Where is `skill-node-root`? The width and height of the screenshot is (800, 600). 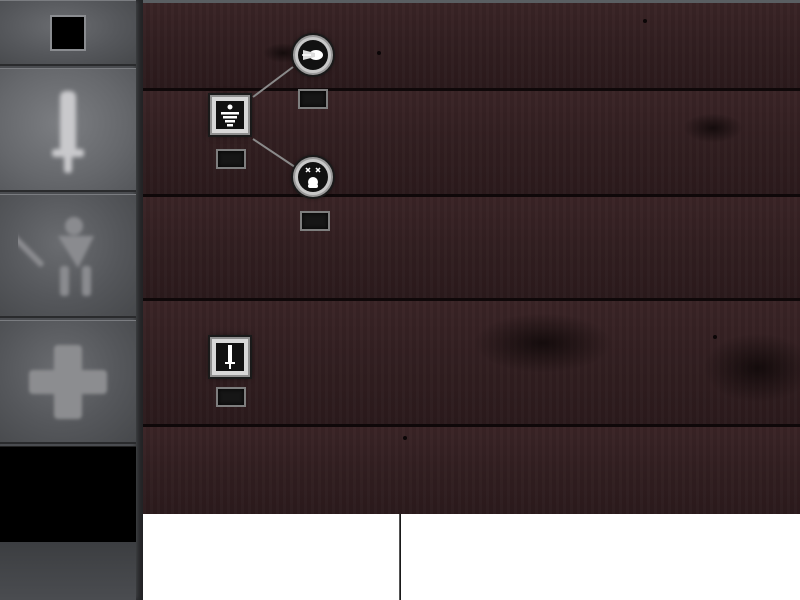
skill-node-root is located at coordinates (230, 115).